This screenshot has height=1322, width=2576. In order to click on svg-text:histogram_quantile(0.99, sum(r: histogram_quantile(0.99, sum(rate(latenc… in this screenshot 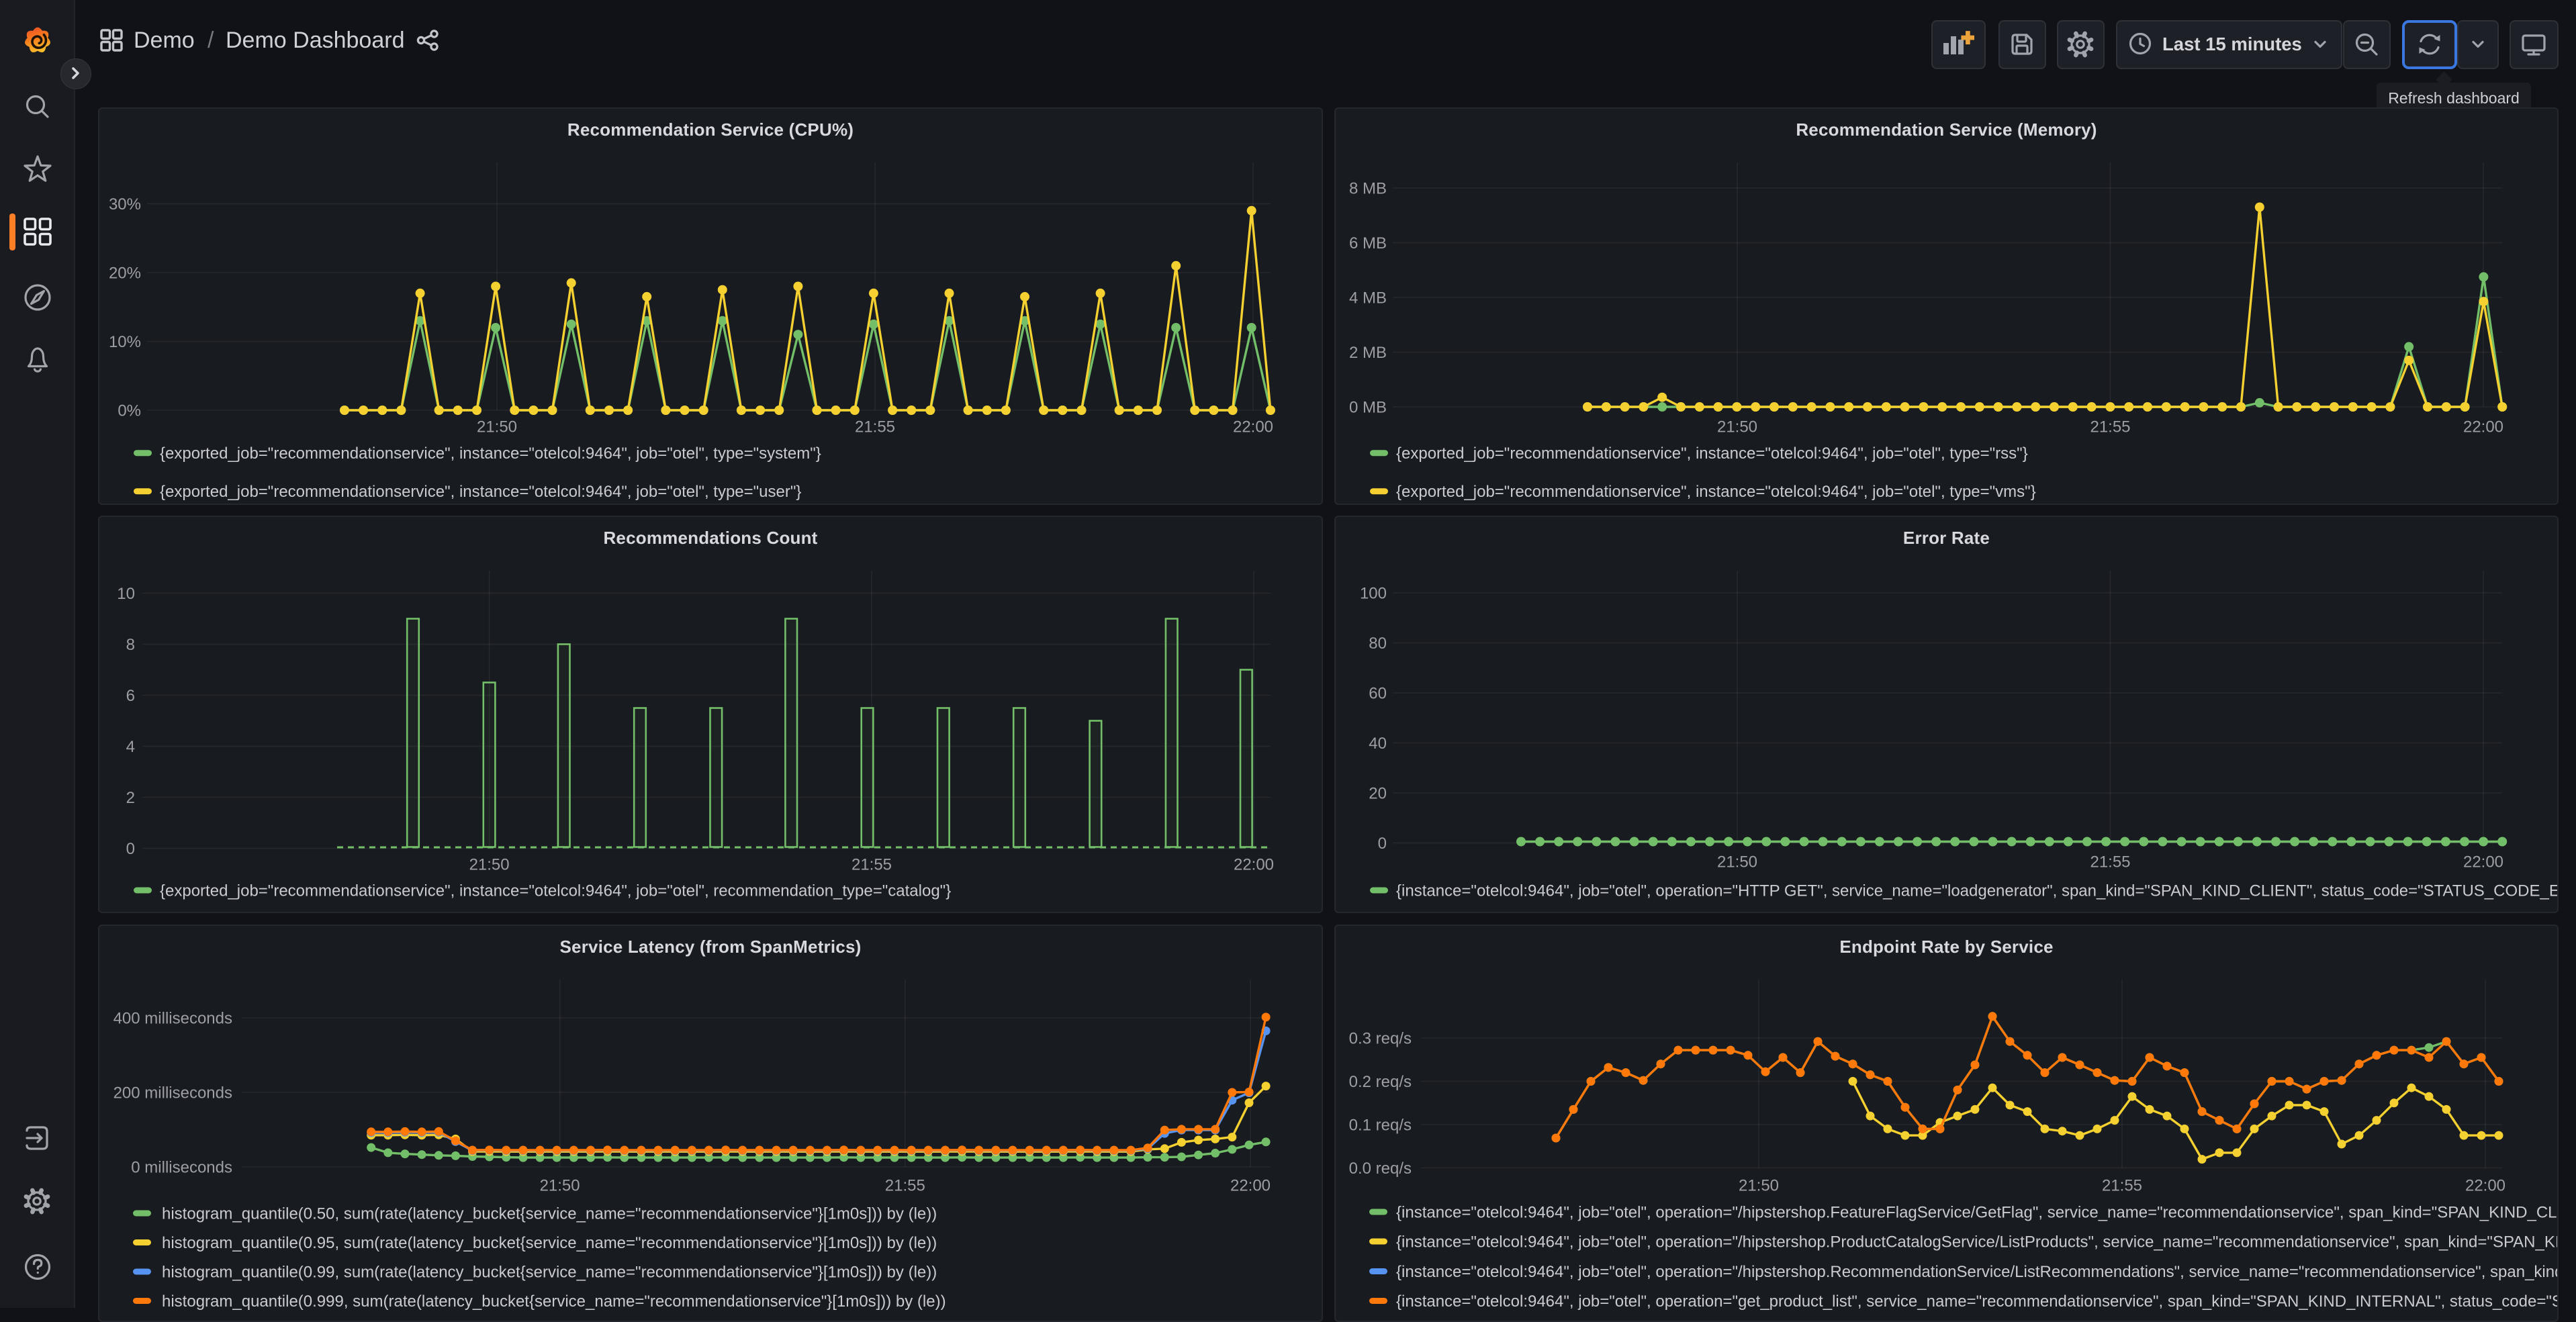, I will do `click(549, 1273)`.